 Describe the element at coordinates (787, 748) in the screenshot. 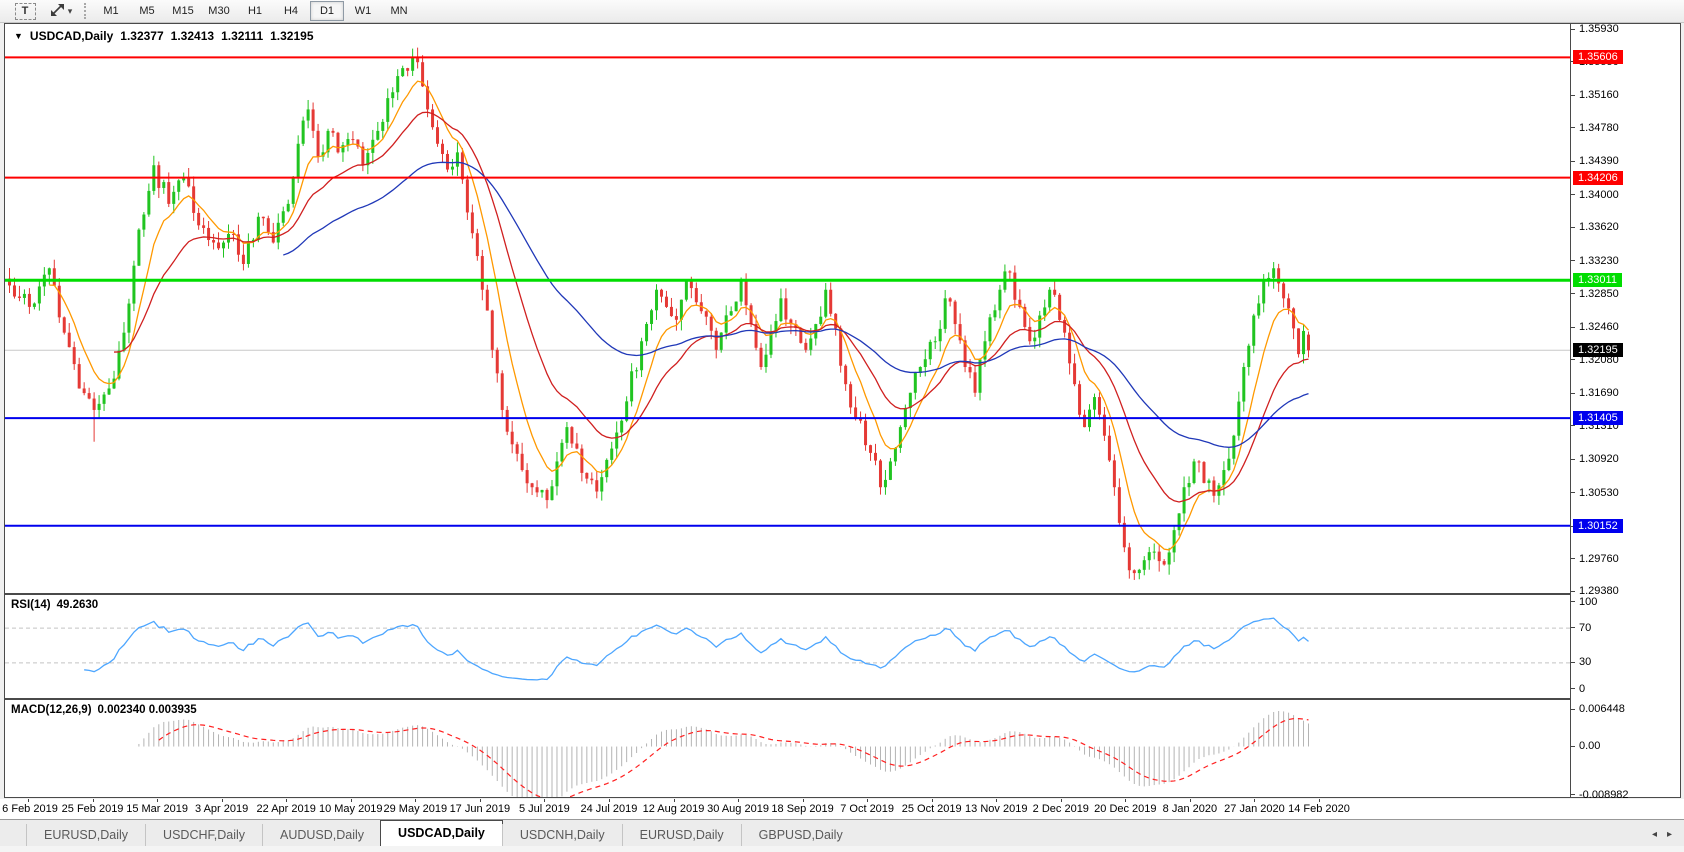

I see `macd-panel-canvas` at that location.